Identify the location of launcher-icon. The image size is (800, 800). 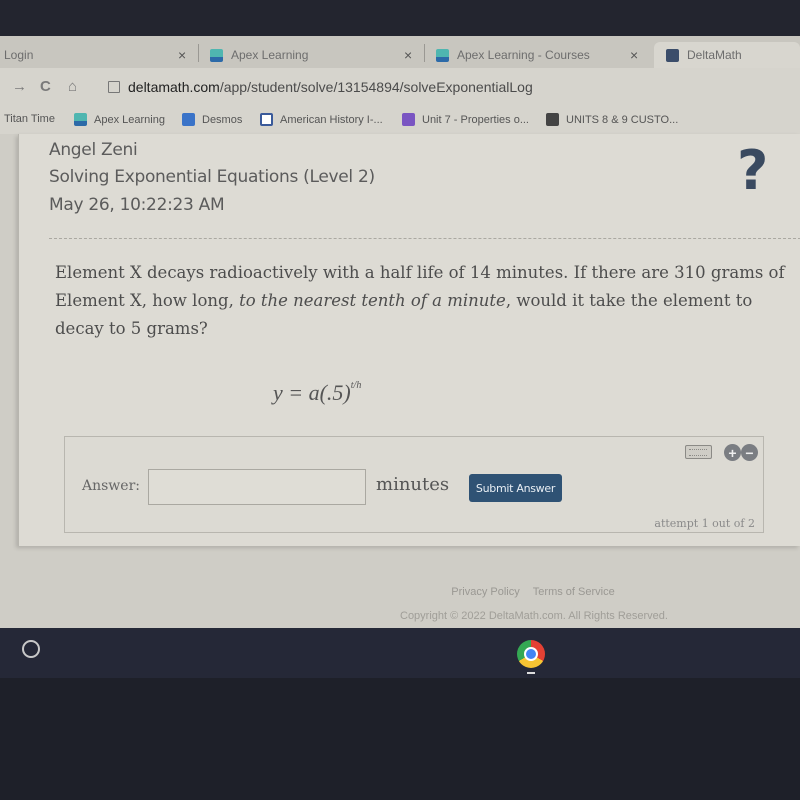
(31, 649).